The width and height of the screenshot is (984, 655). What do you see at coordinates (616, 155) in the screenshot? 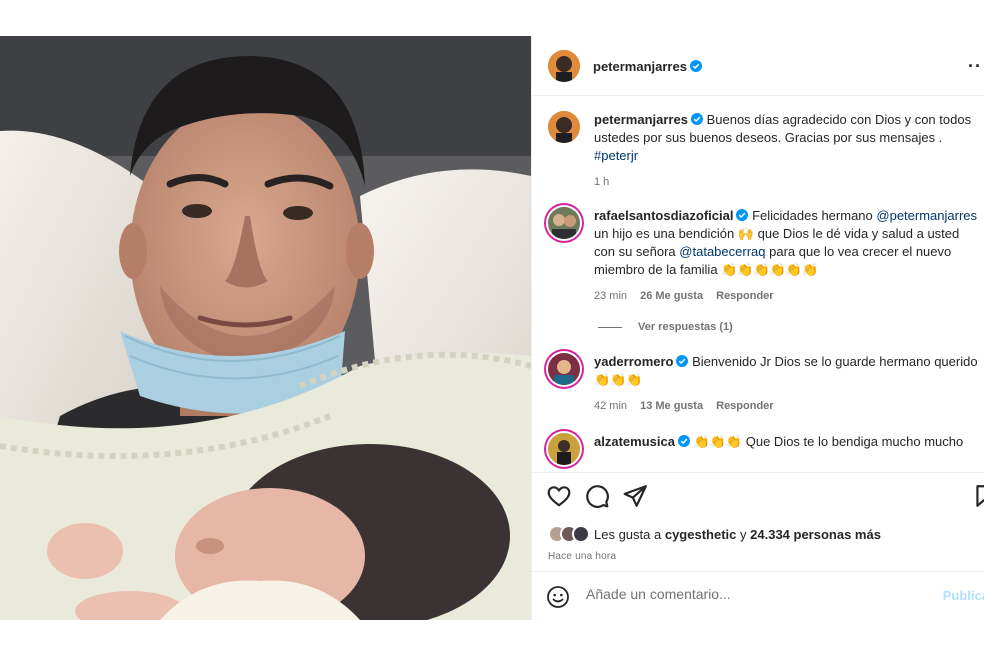
I see `hashtag-link: #peterjr` at bounding box center [616, 155].